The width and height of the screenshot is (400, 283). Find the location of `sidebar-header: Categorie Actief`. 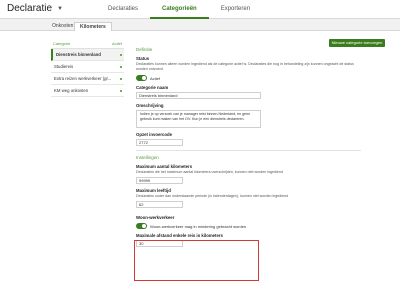

sidebar-header: Categorie Actief is located at coordinates (87, 45).